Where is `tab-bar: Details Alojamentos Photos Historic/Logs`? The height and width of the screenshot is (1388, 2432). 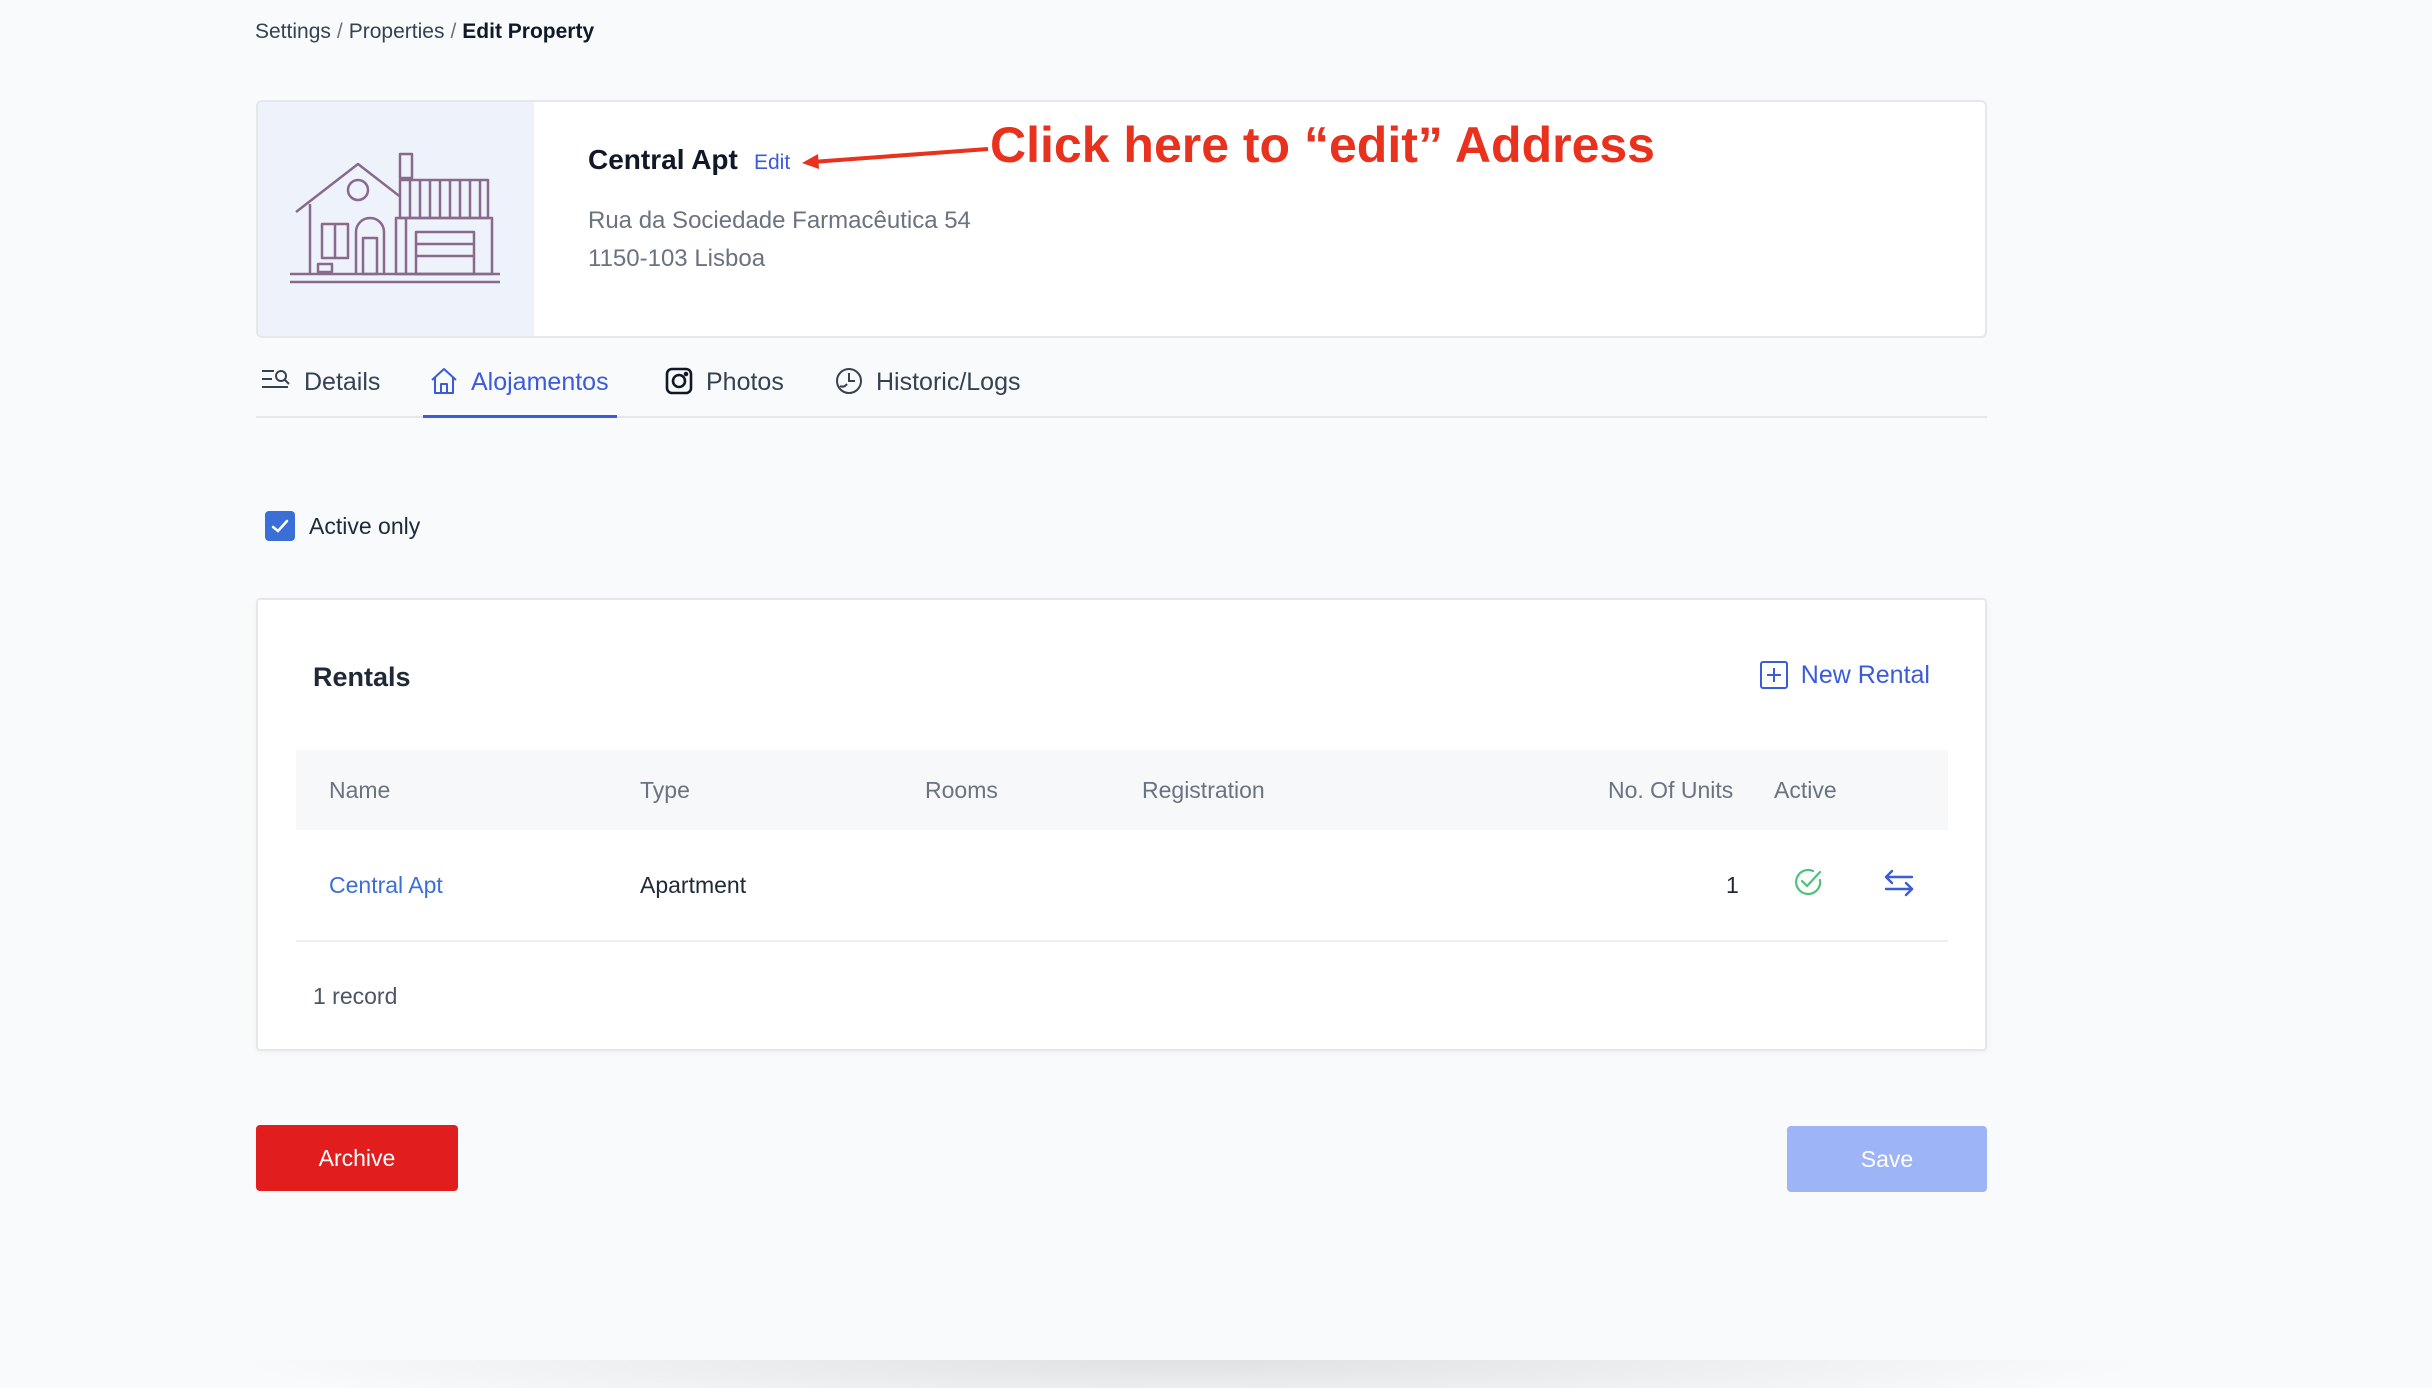
tab-bar: Details Alojamentos Photos Historic/Logs is located at coordinates (1121, 389).